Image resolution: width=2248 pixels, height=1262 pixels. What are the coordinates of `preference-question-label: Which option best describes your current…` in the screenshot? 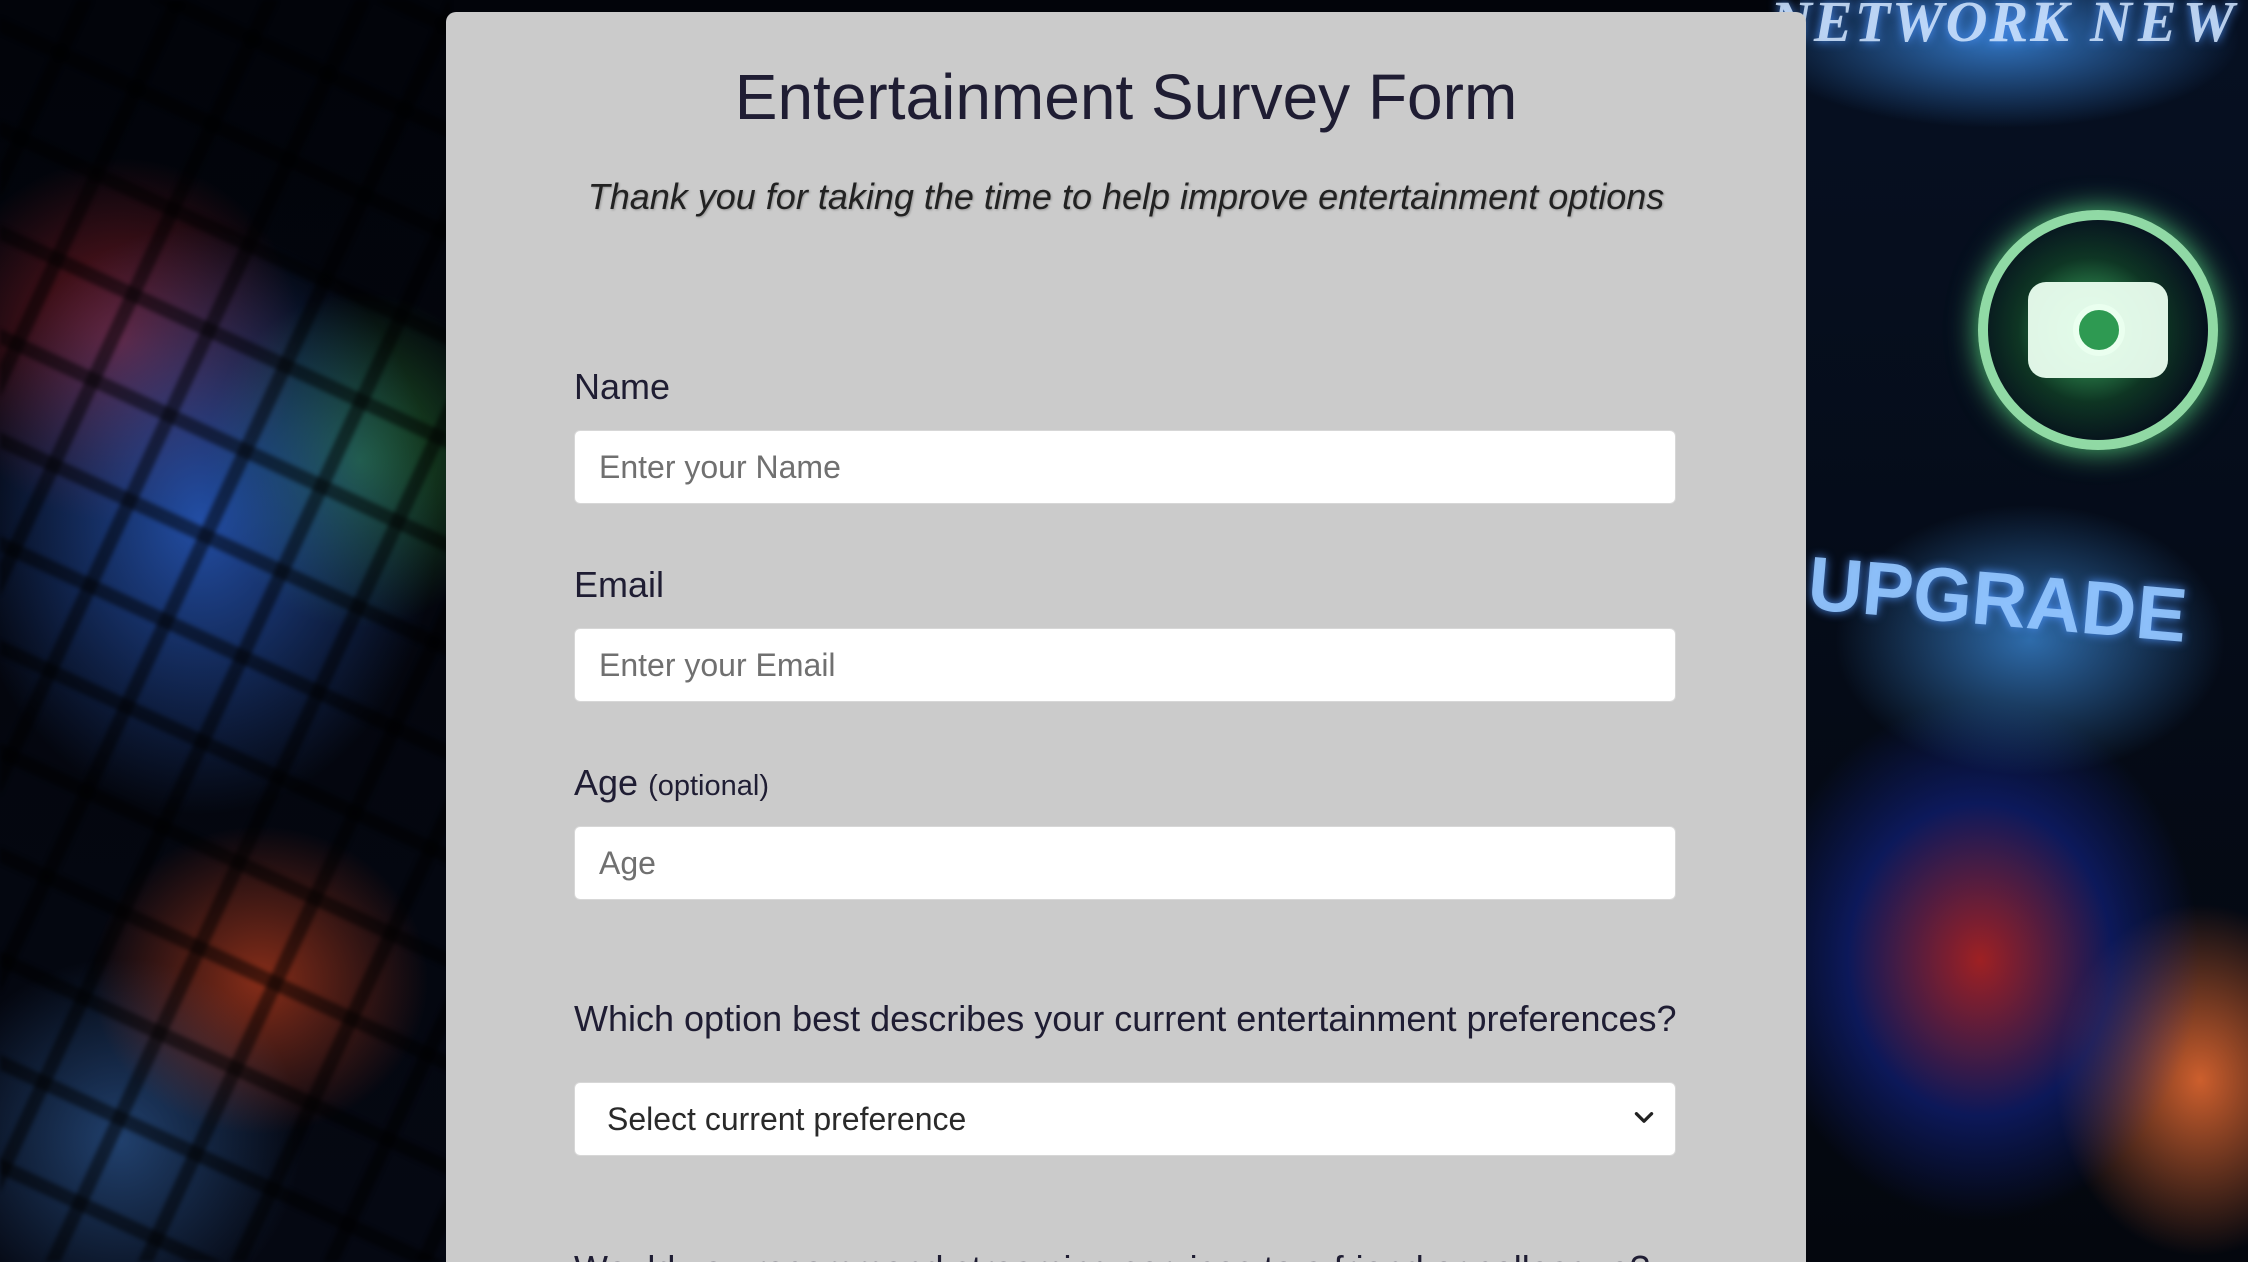 It's located at (1125, 1018).